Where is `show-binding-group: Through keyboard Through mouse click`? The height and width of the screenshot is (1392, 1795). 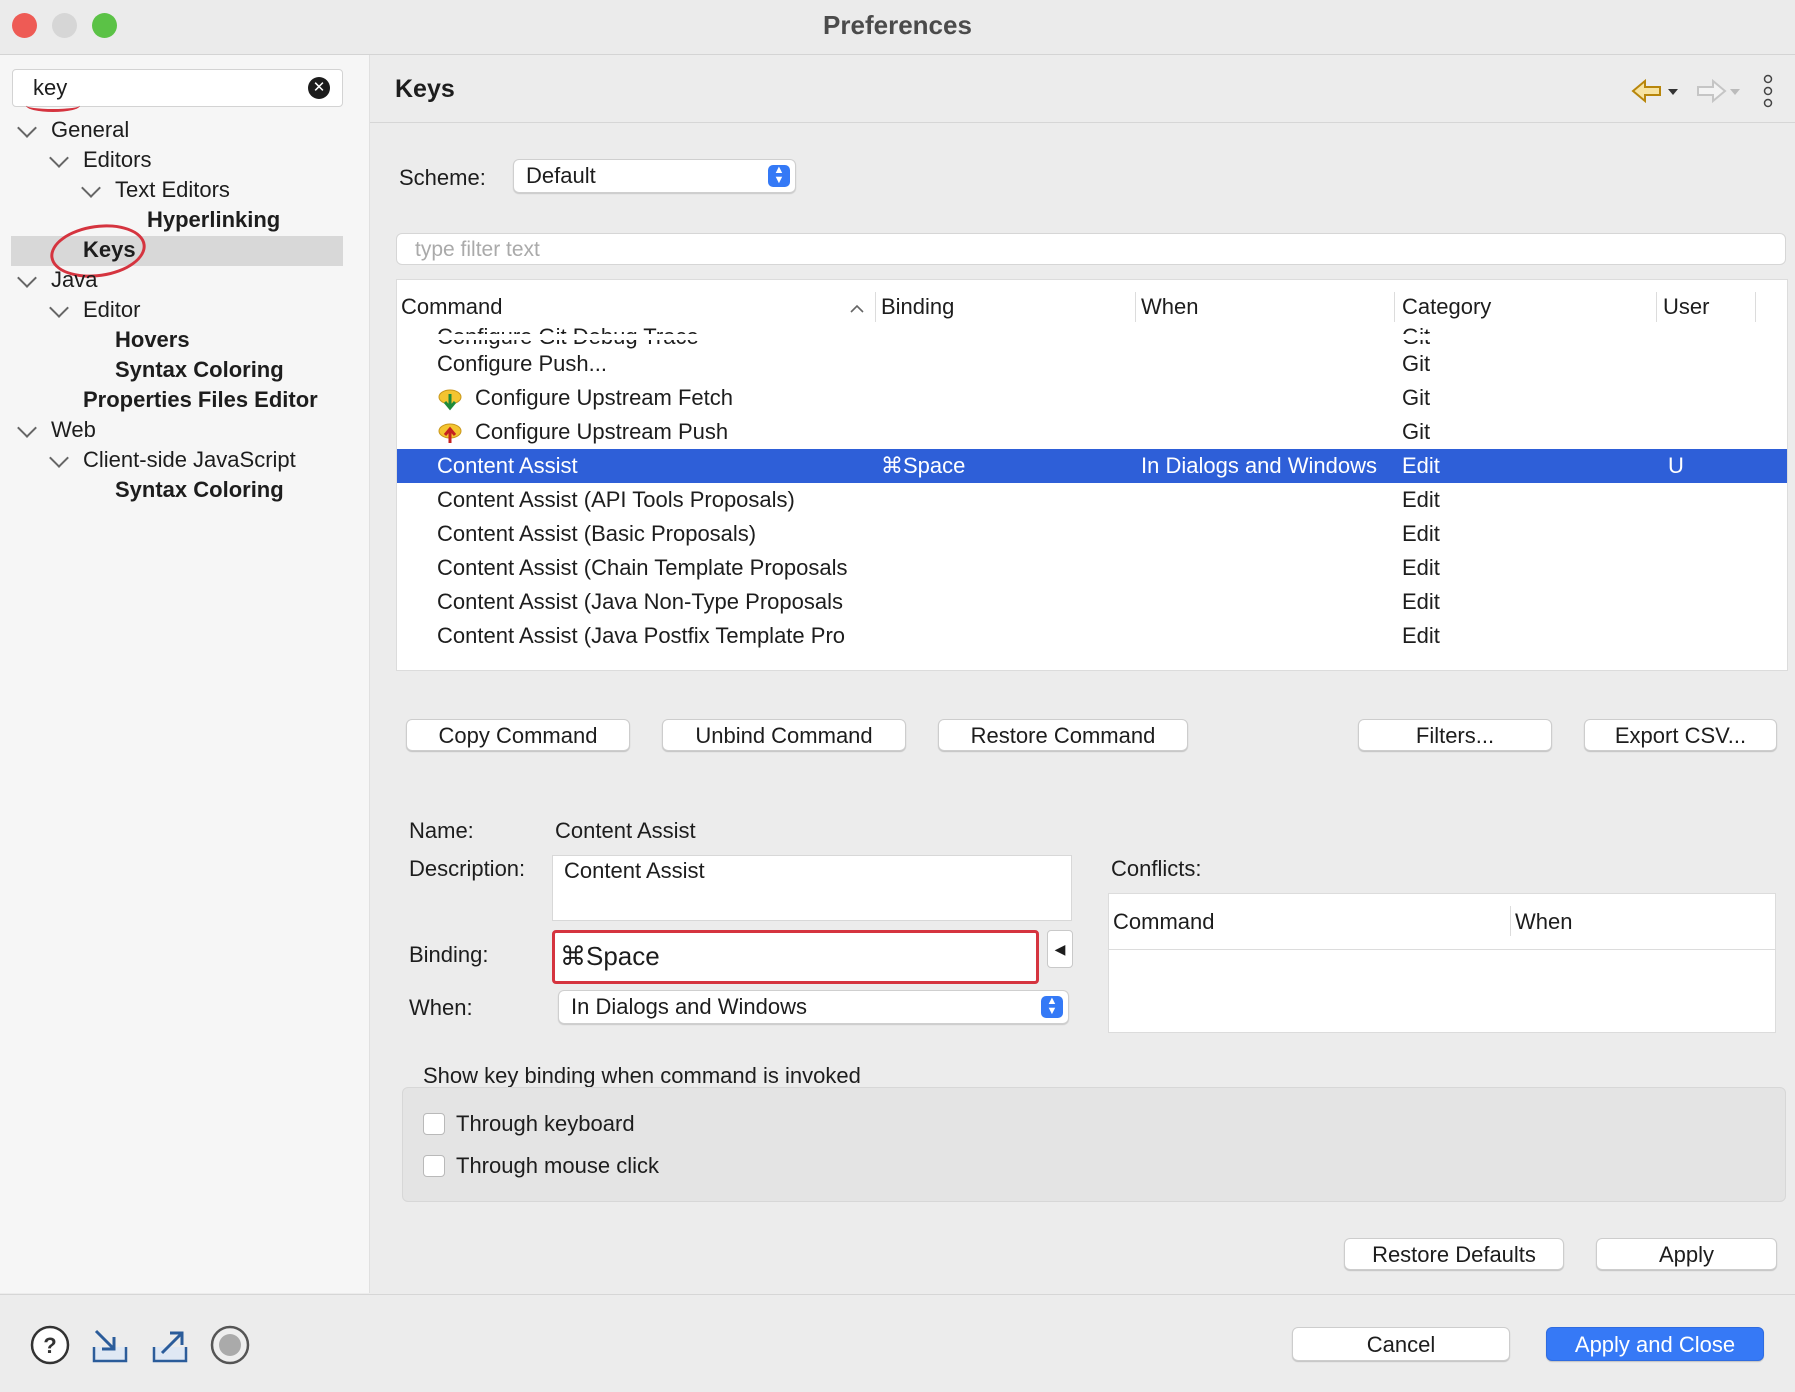 show-binding-group: Through keyboard Through mouse click is located at coordinates (1094, 1144).